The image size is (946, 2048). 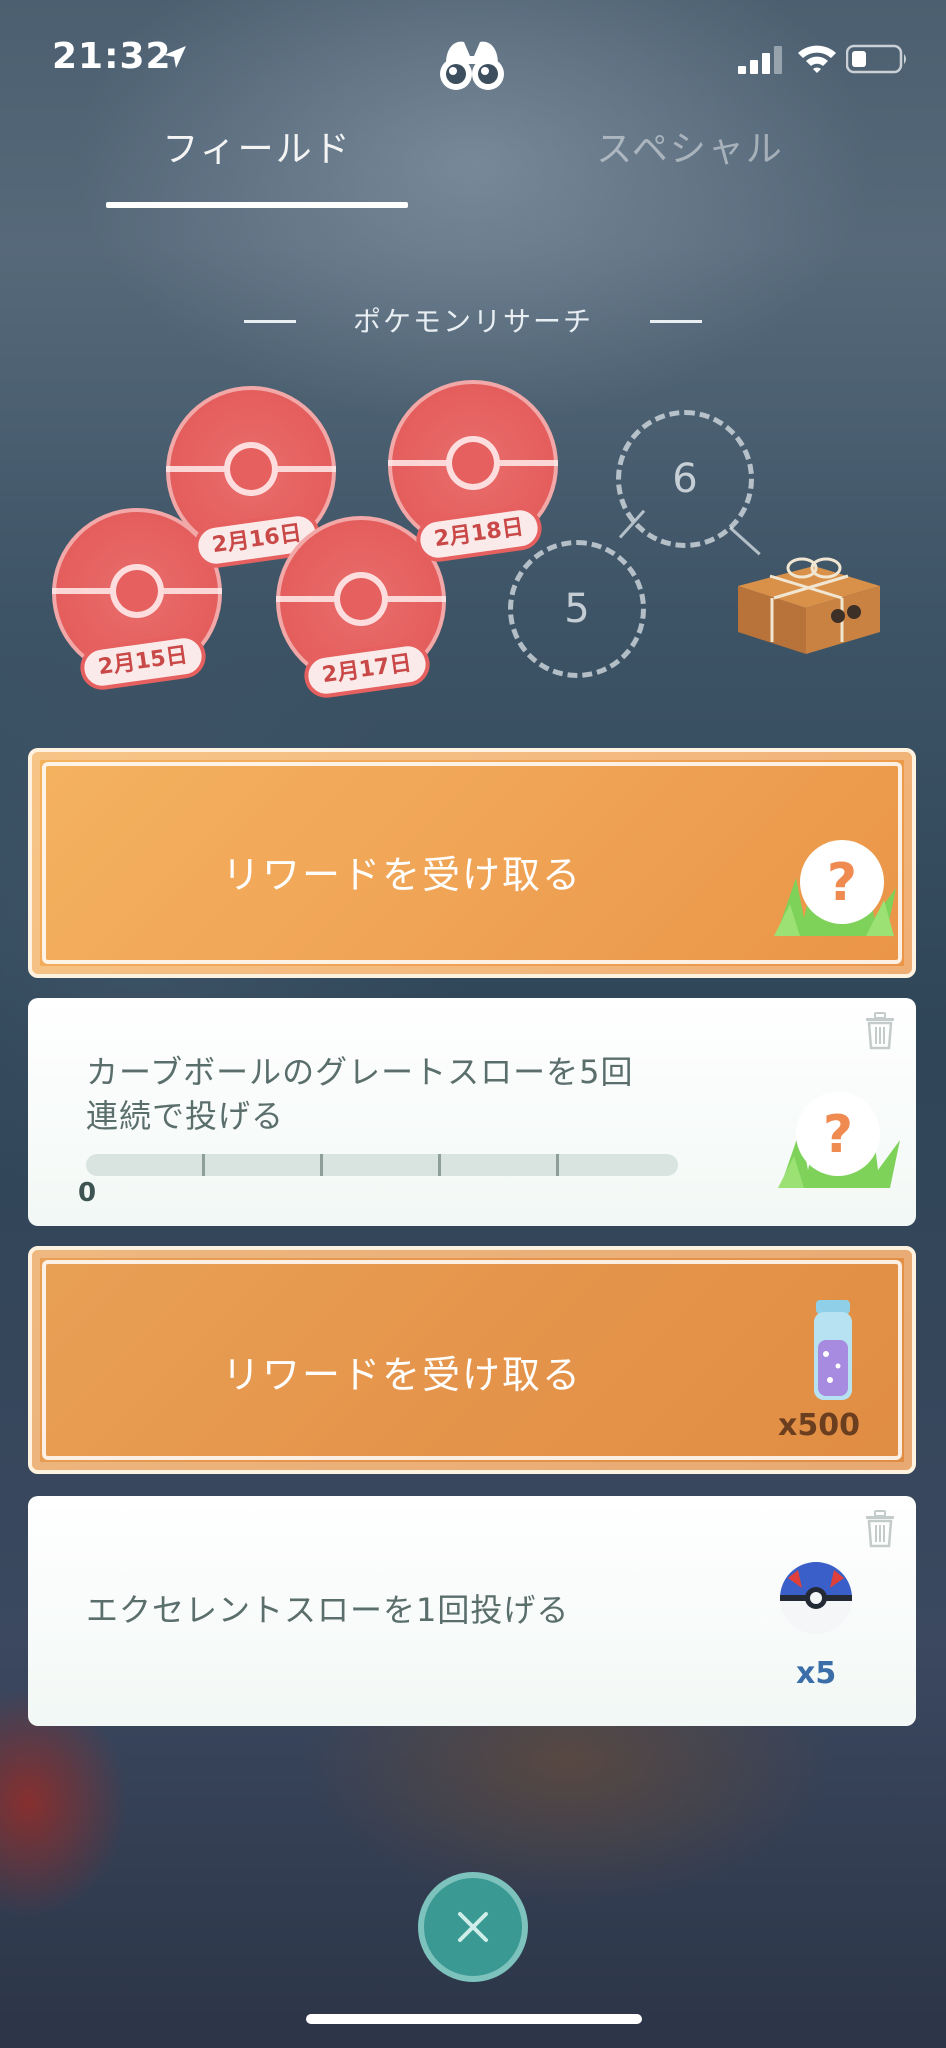 I want to click on close-button, so click(x=473, y=1927).